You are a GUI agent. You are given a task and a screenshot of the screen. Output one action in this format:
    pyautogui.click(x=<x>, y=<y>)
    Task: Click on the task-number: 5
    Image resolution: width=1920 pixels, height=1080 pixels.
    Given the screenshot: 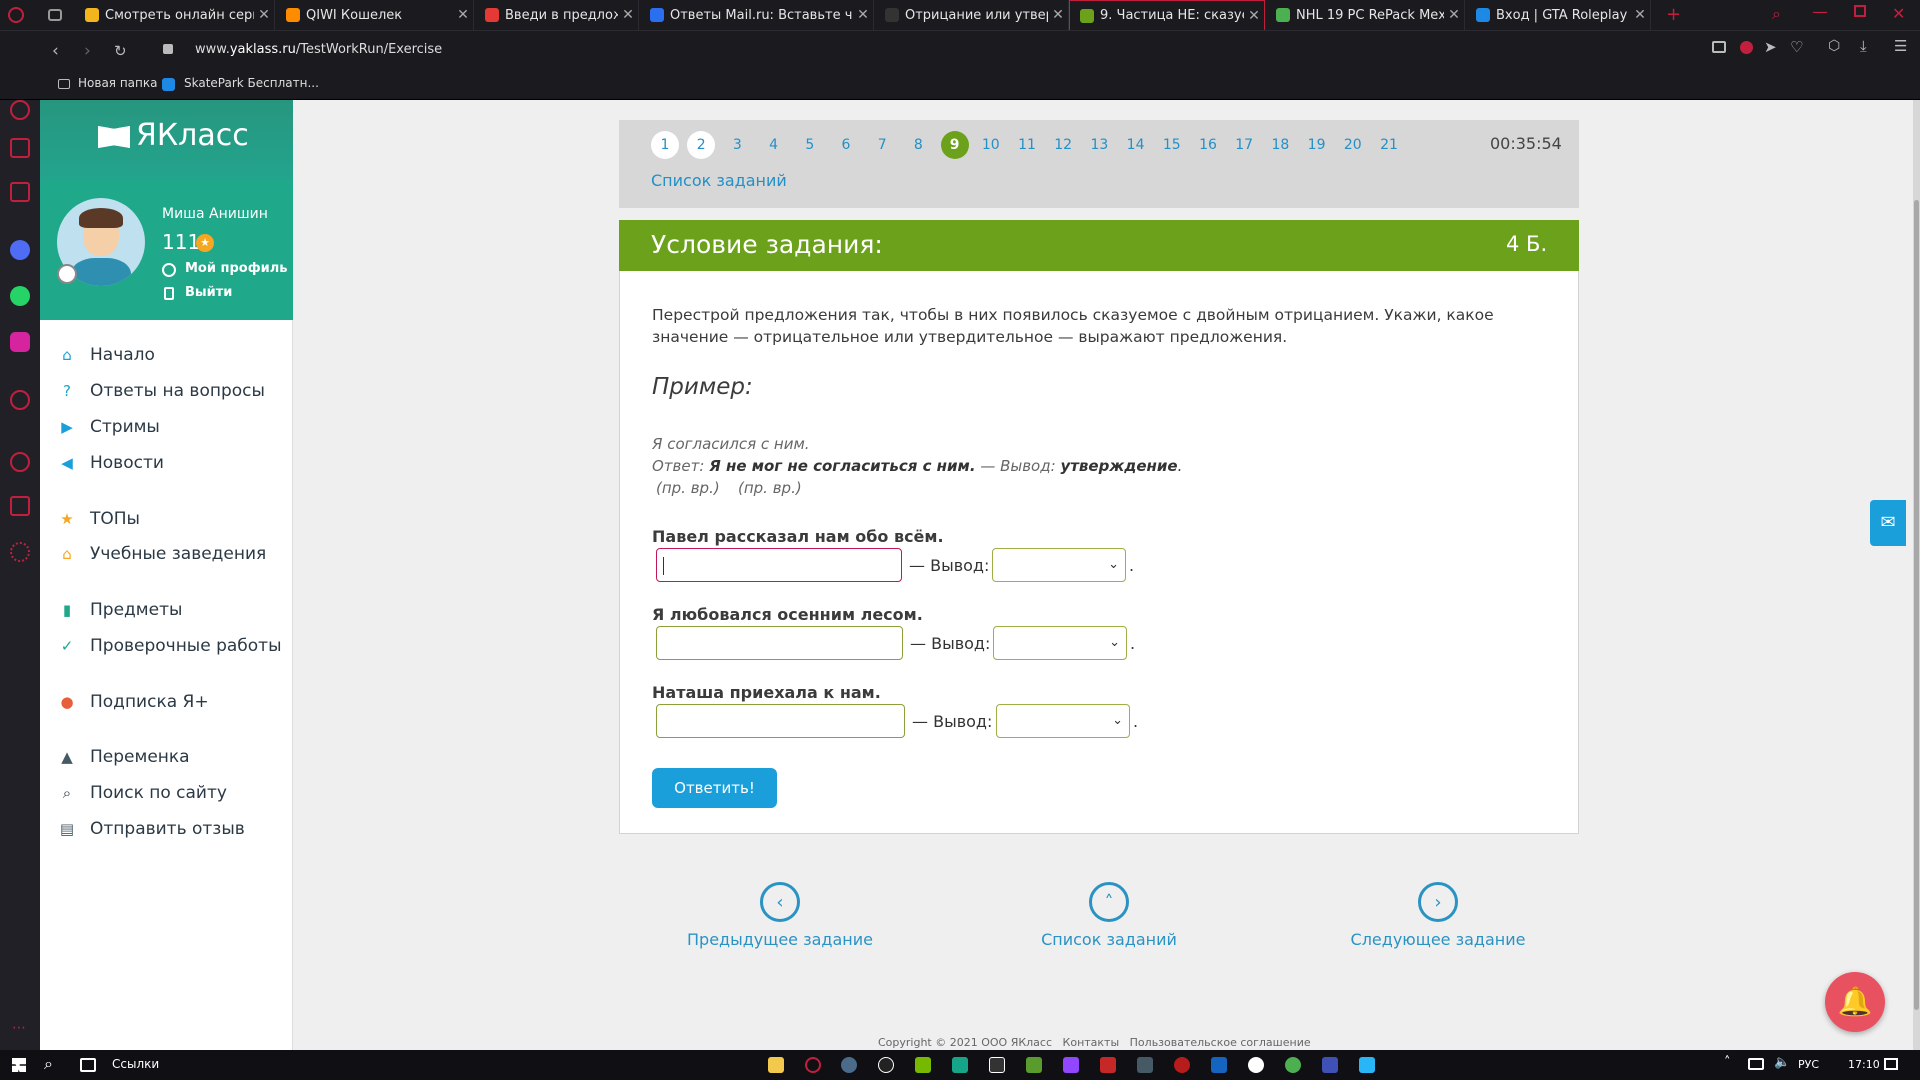 What is the action you would take?
    pyautogui.click(x=810, y=145)
    